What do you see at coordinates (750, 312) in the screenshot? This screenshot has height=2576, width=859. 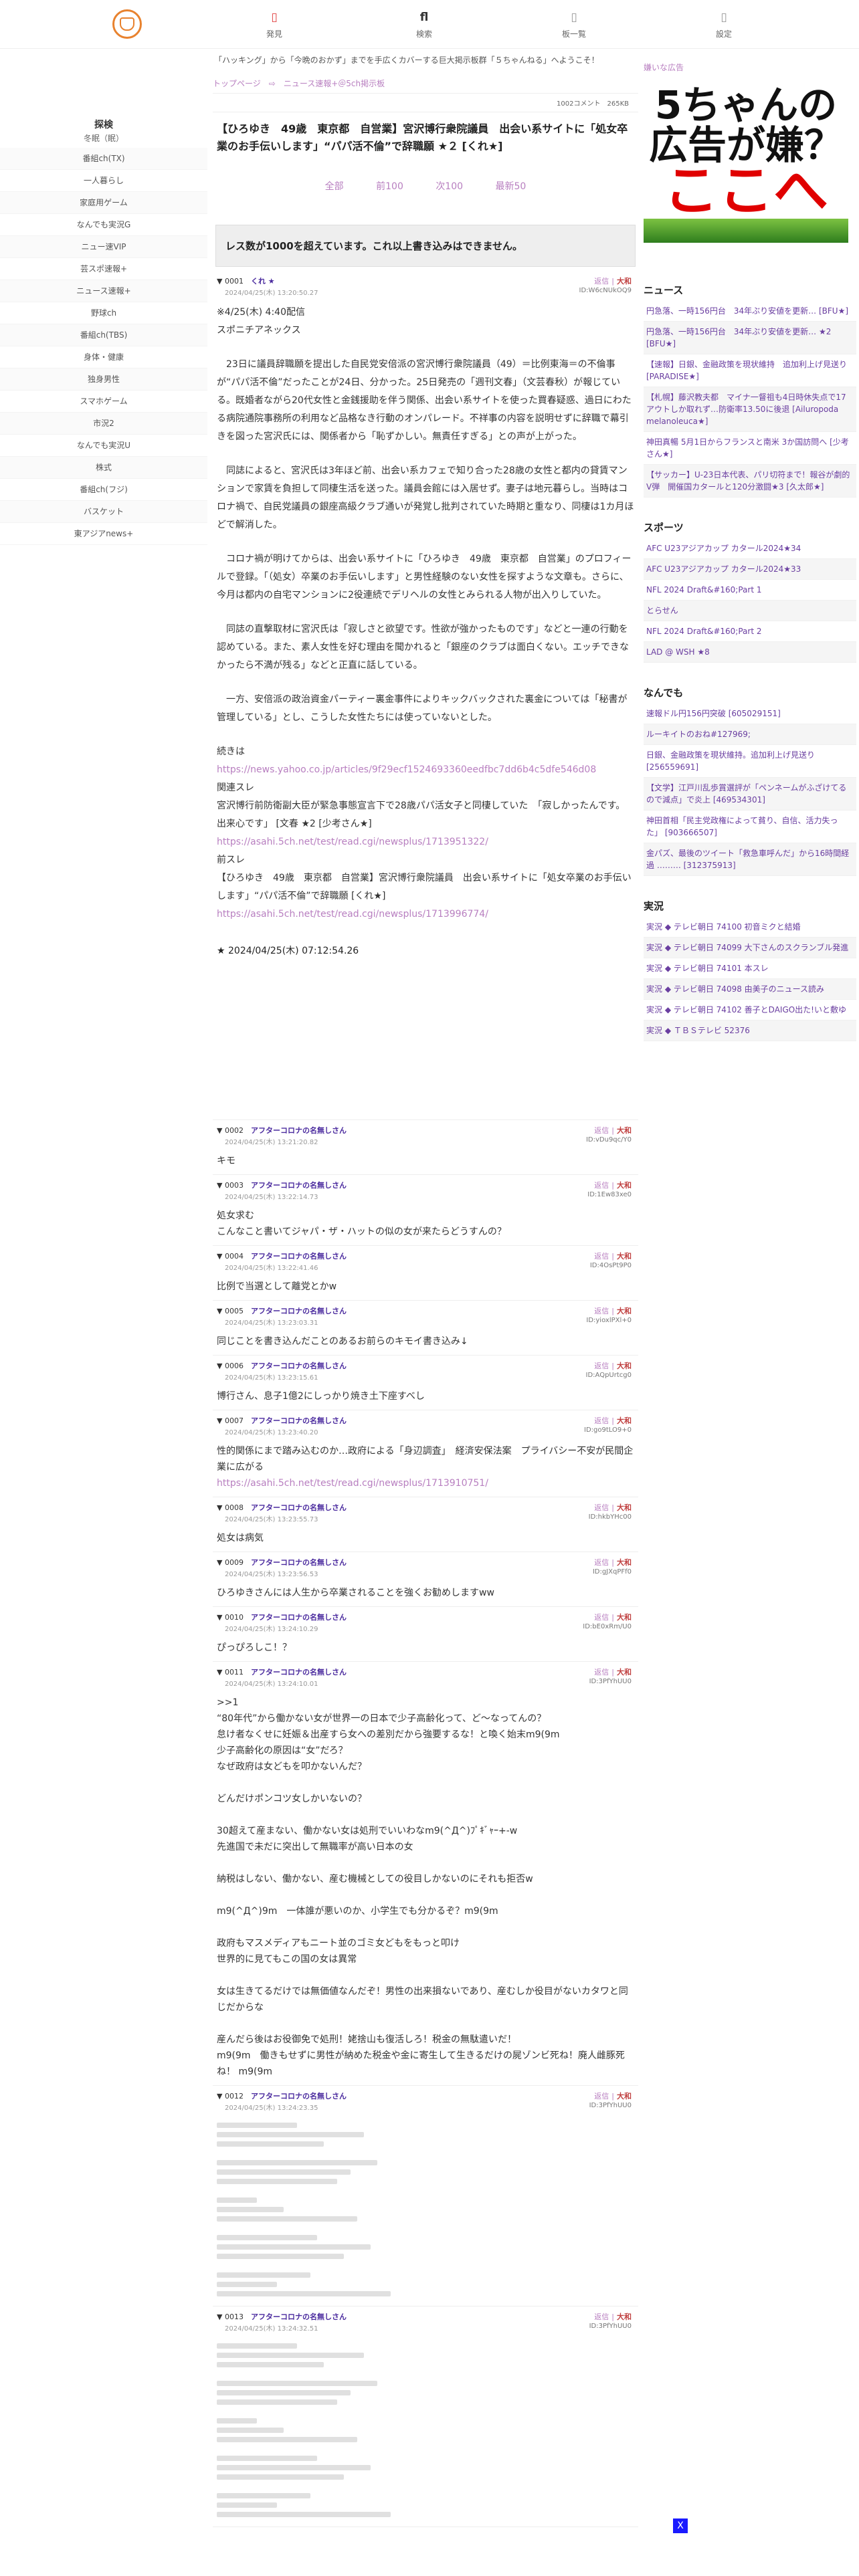 I see `side-link: 円急落、一時156円台 34年ぶり安値を更新… [BFU★]` at bounding box center [750, 312].